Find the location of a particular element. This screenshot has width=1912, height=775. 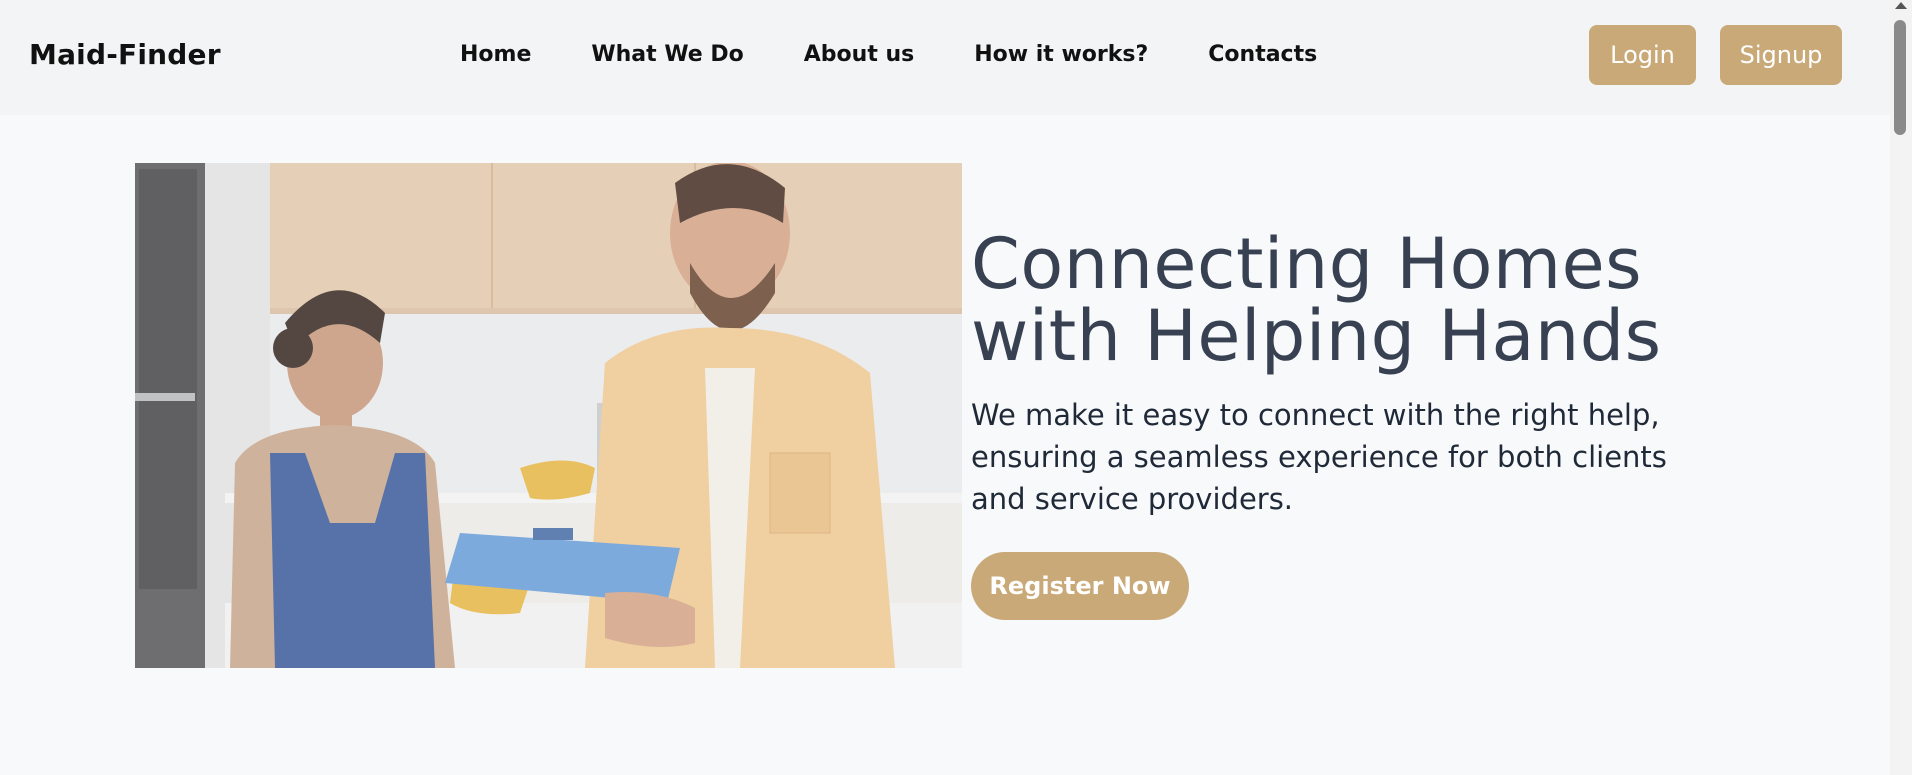

register-now-button: Register Now is located at coordinates (1080, 586).